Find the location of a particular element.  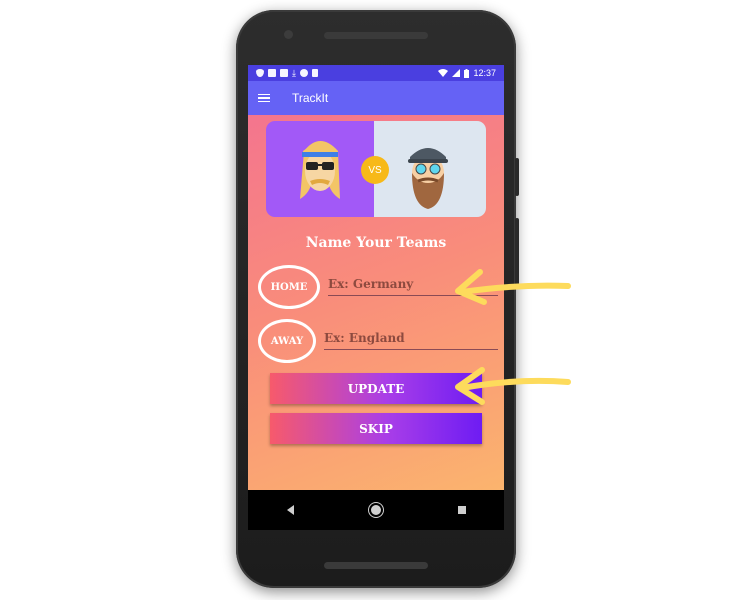

skip-button: SKIP is located at coordinates (376, 428).